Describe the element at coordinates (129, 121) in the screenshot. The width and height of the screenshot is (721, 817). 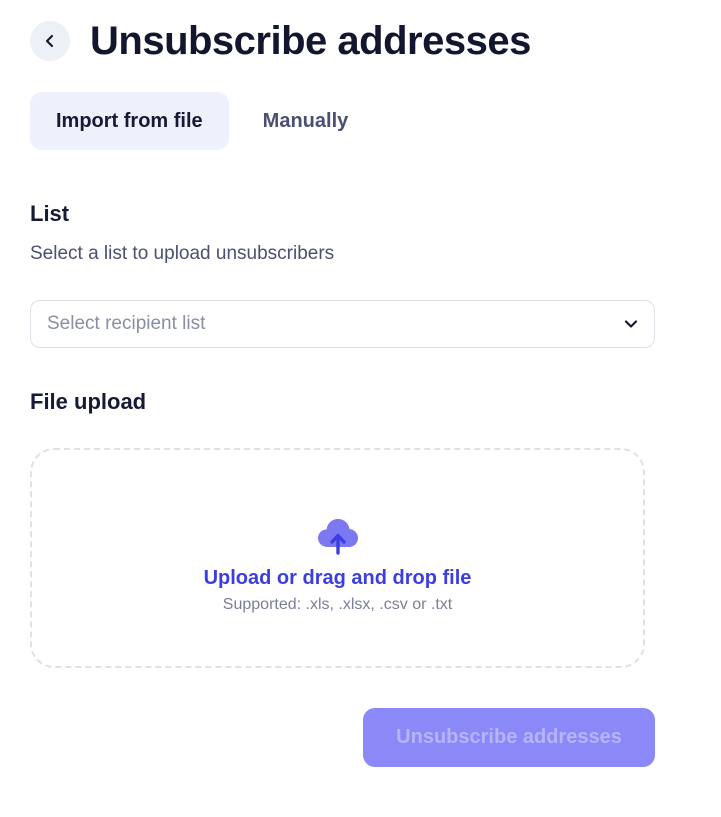
I see `tab-import-from-file: Import from file` at that location.